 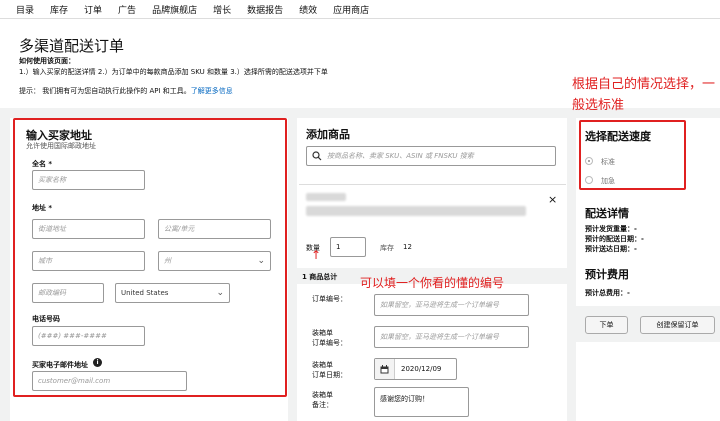 What do you see at coordinates (174, 9) in the screenshot?
I see `nav-item-stores: 品牌旗舰店` at bounding box center [174, 9].